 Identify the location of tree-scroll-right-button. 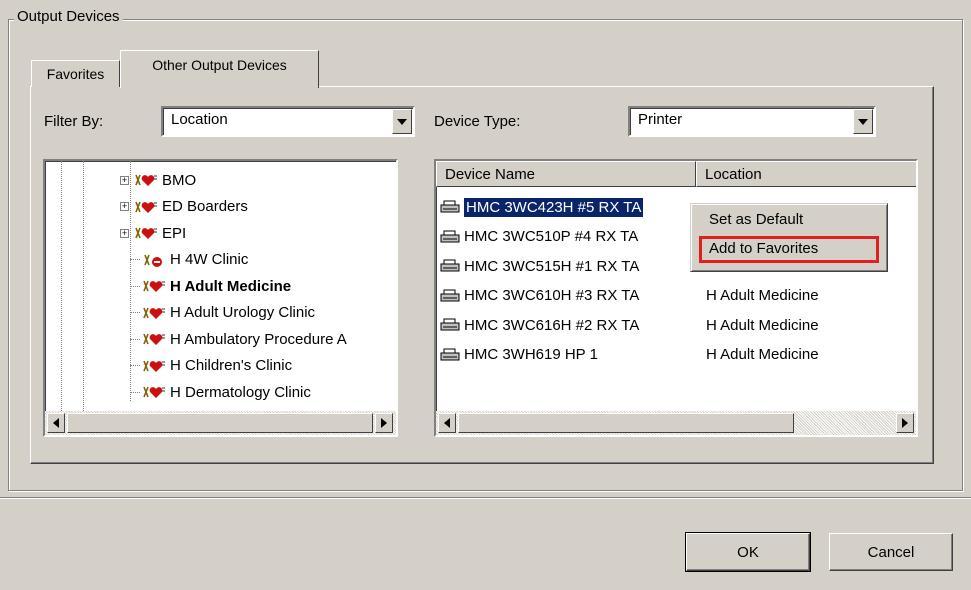
(384, 423).